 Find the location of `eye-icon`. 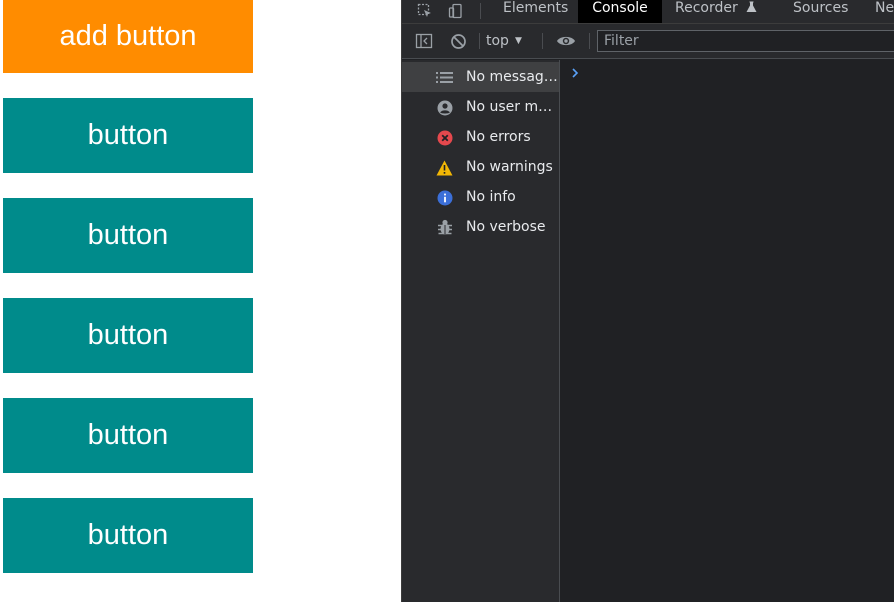

eye-icon is located at coordinates (566, 41).